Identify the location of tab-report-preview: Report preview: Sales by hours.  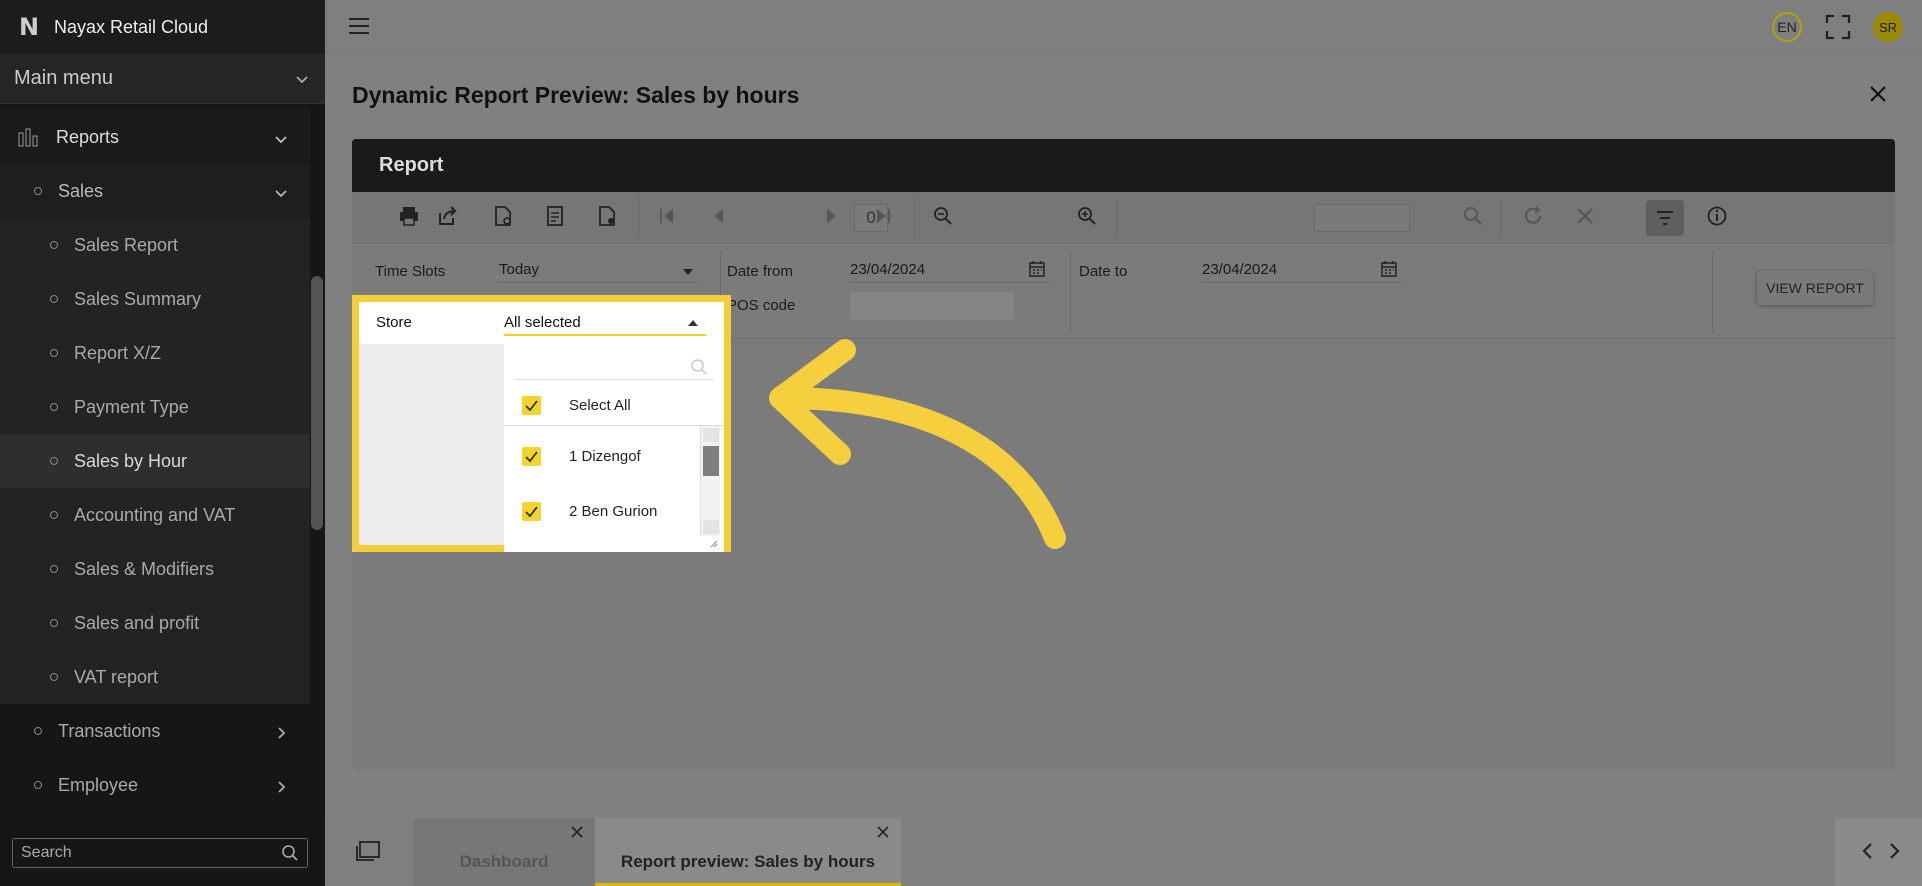
(748, 852).